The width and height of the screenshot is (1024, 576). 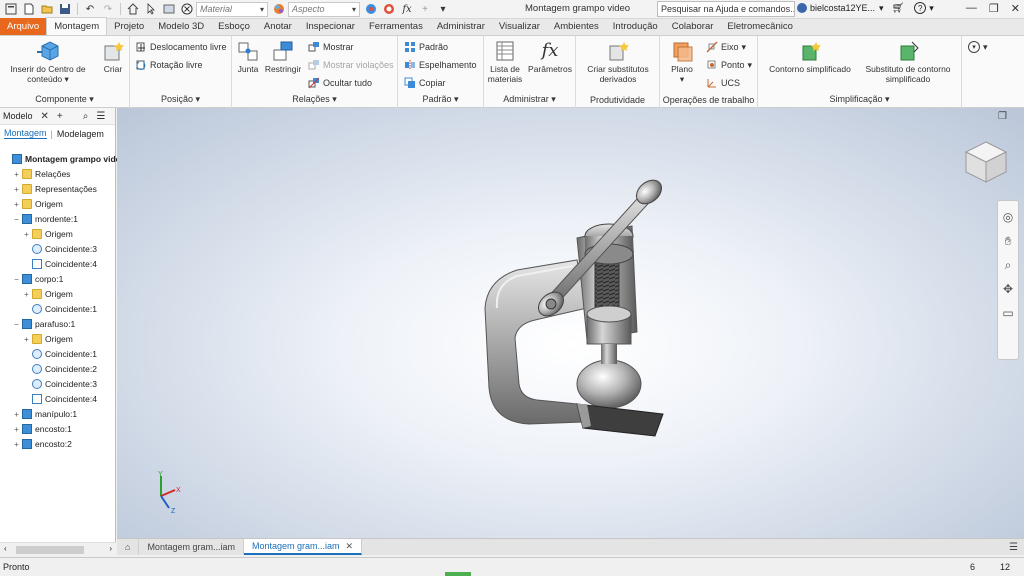 I want to click on panel-title-relacoes: Relações ▾, so click(x=314, y=99).